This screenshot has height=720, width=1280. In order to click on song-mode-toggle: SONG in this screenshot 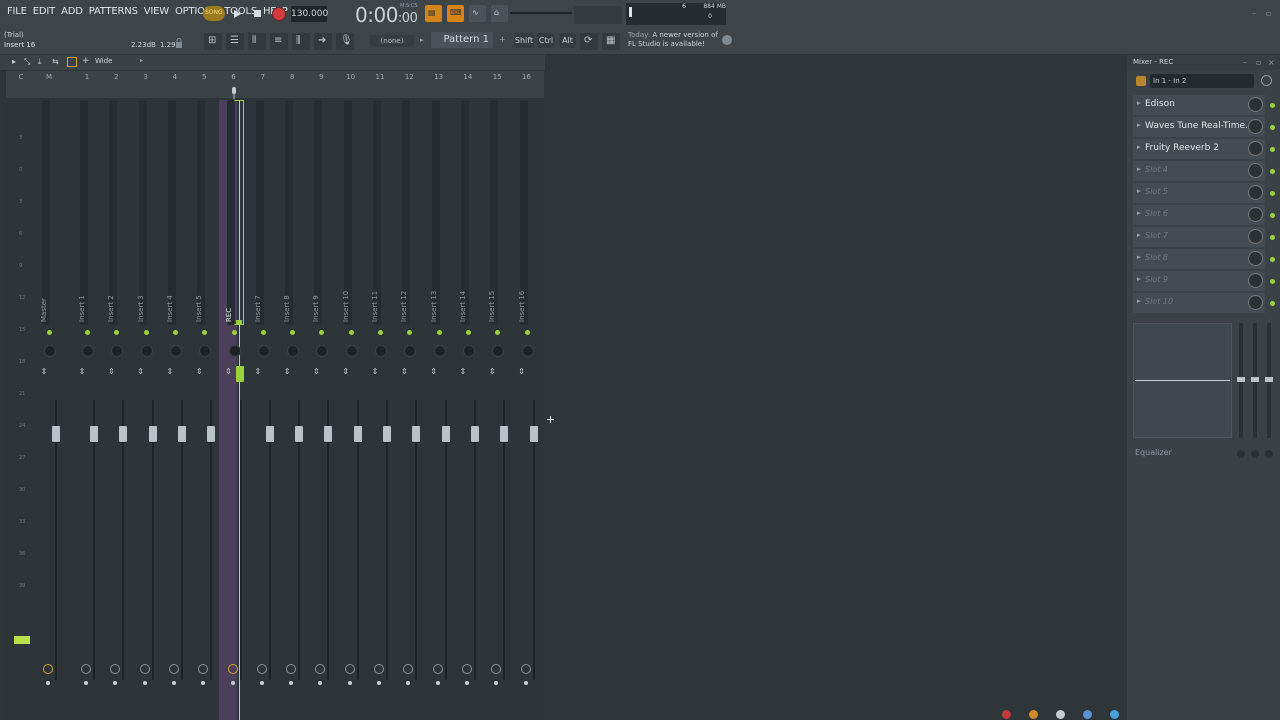, I will do `click(214, 13)`.